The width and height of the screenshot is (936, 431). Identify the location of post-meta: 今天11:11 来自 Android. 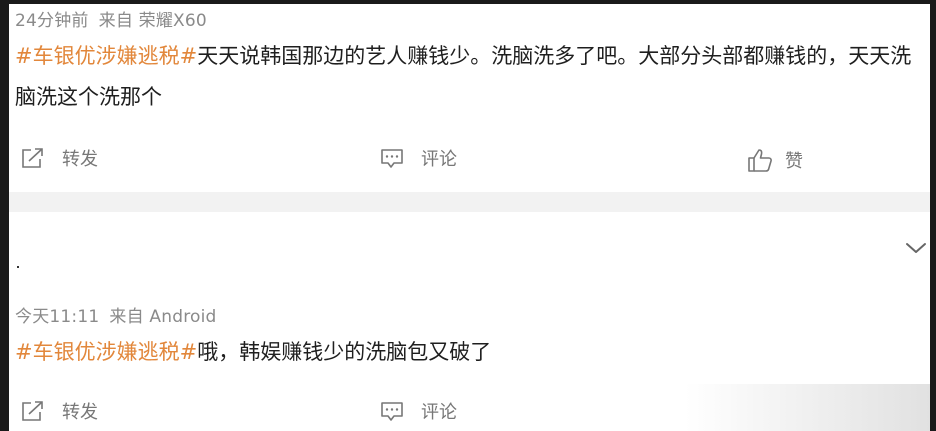
(116, 314).